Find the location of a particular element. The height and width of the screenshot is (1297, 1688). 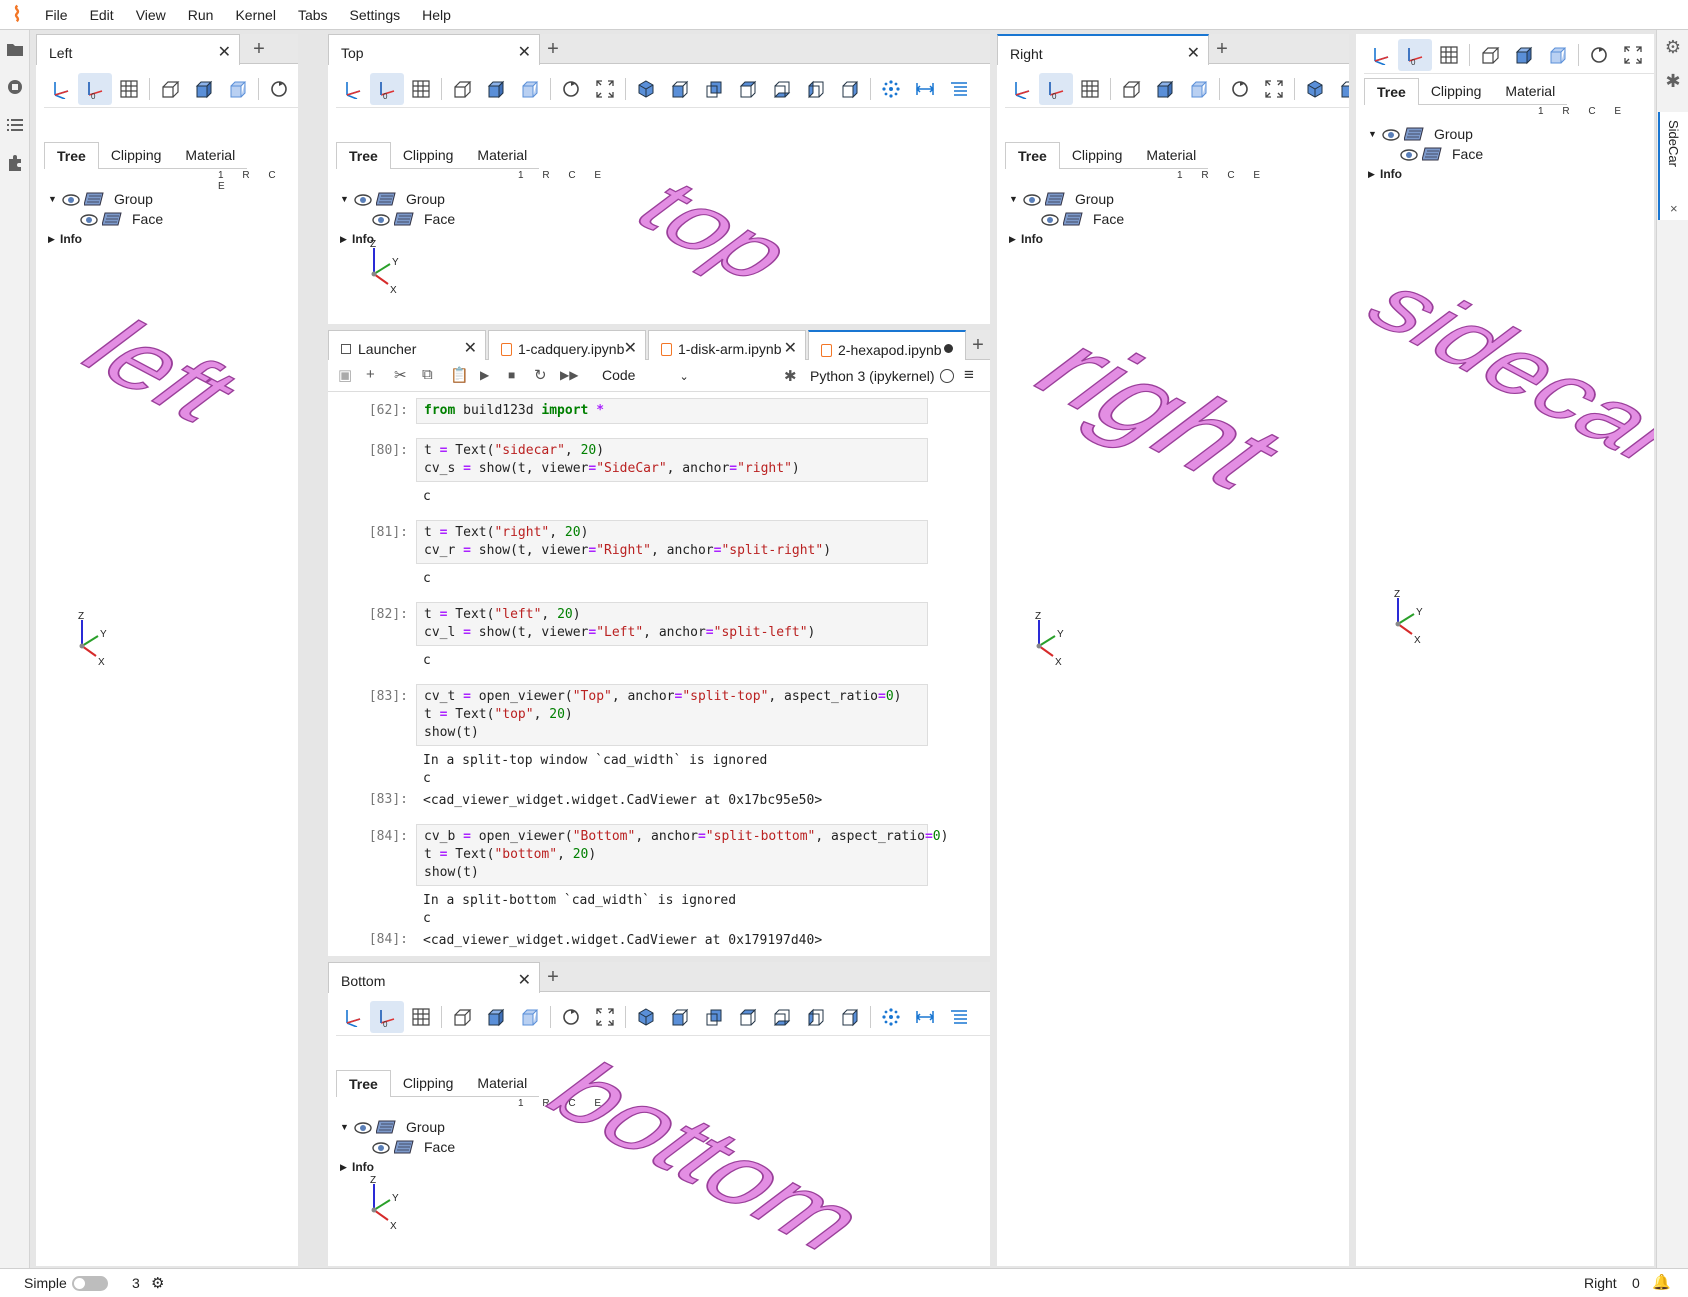

fullscreen-icon is located at coordinates (605, 89).